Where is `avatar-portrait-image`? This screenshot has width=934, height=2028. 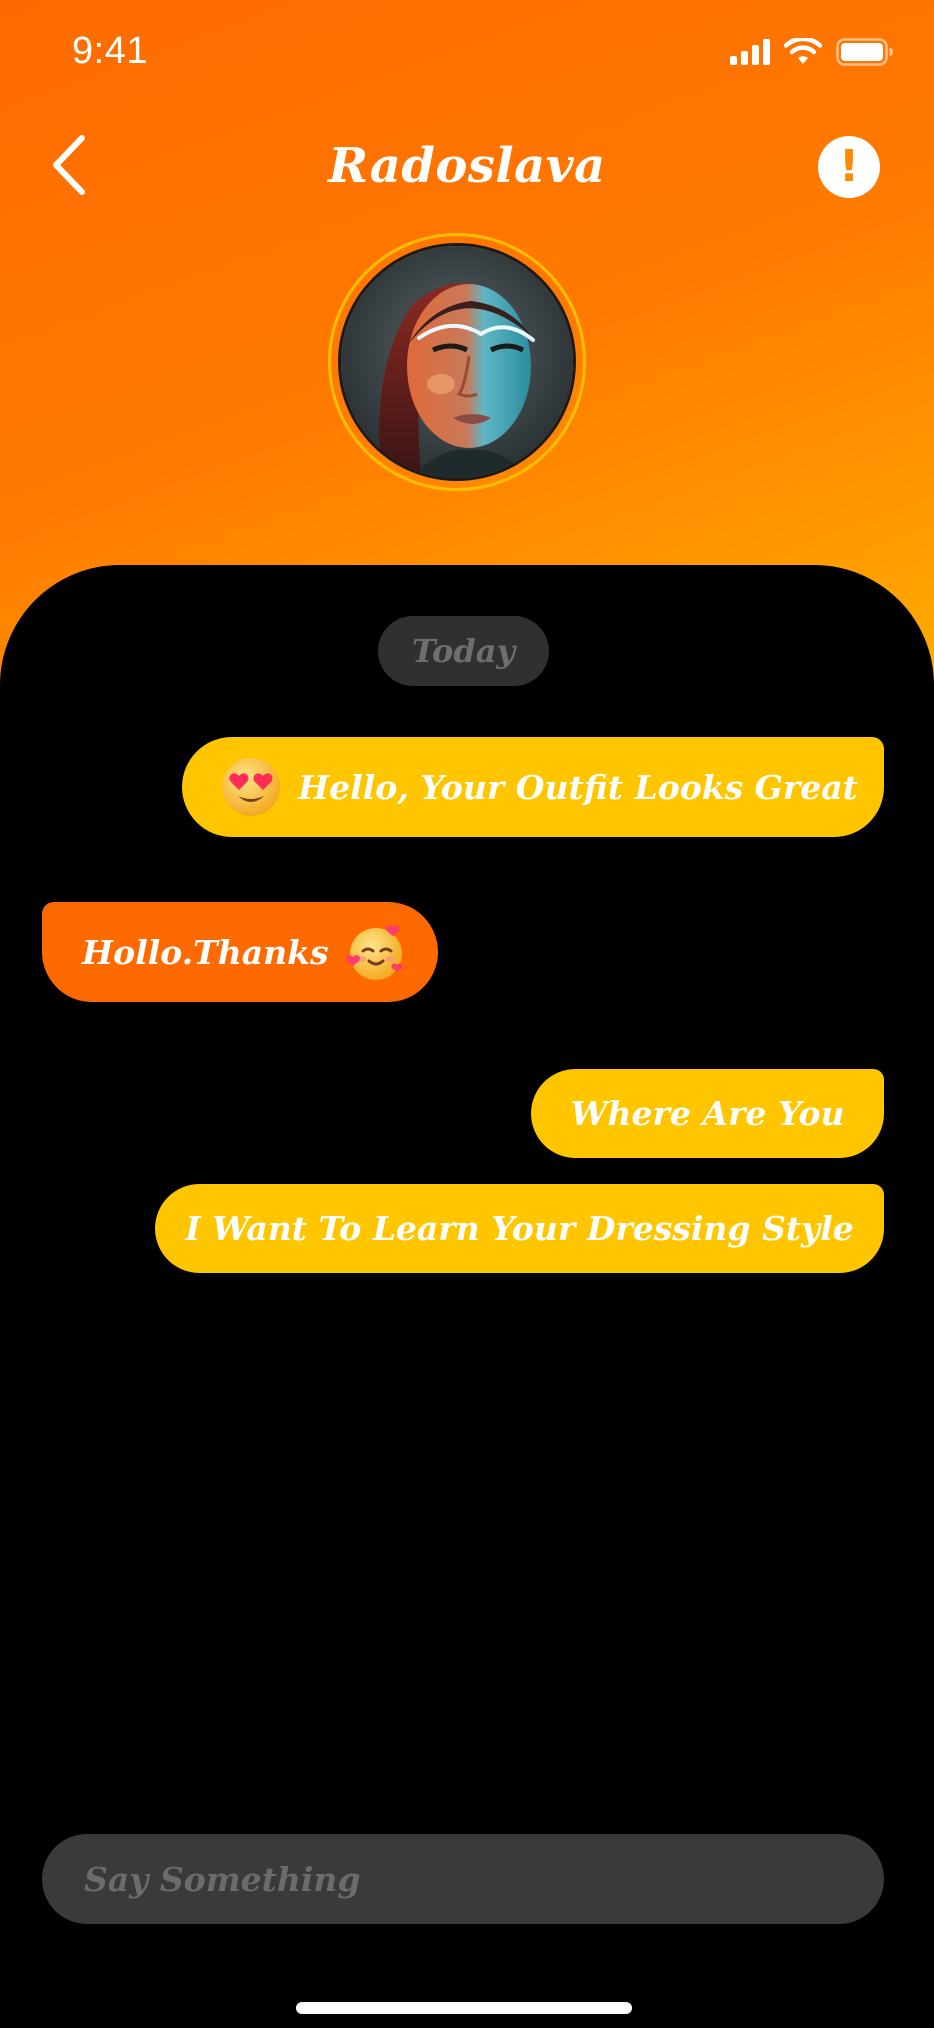
avatar-portrait-image is located at coordinates (457, 362).